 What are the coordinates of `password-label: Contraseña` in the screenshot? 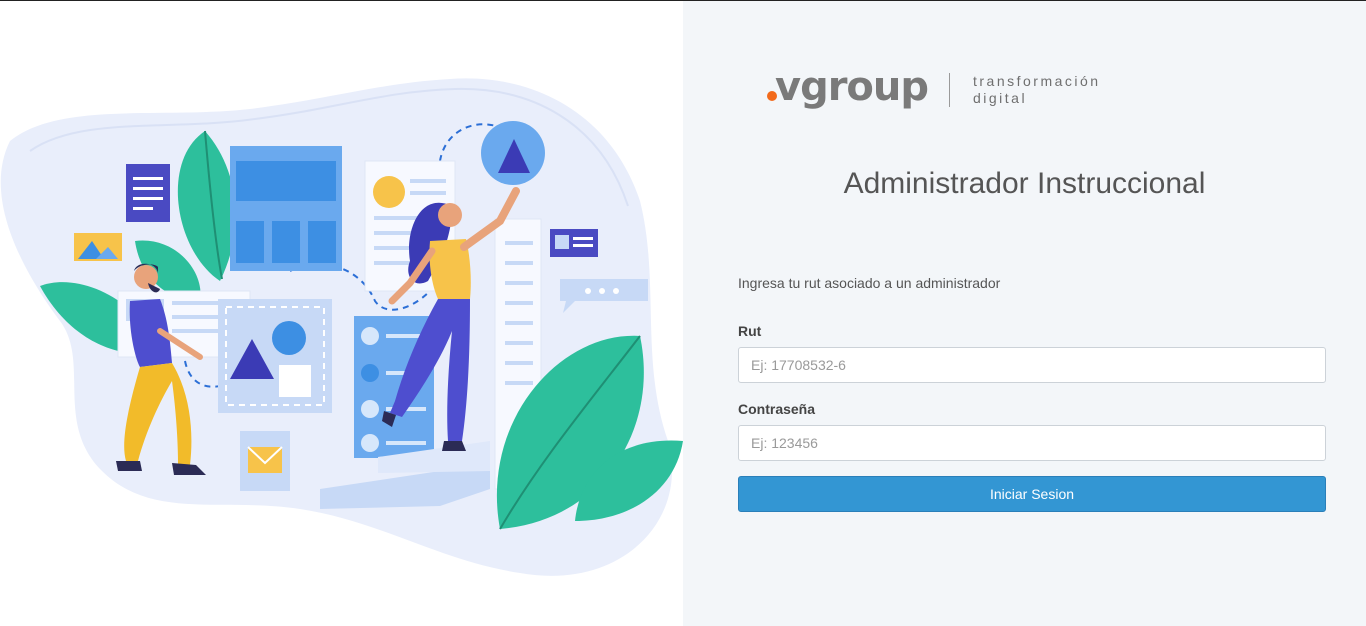 It's located at (777, 409).